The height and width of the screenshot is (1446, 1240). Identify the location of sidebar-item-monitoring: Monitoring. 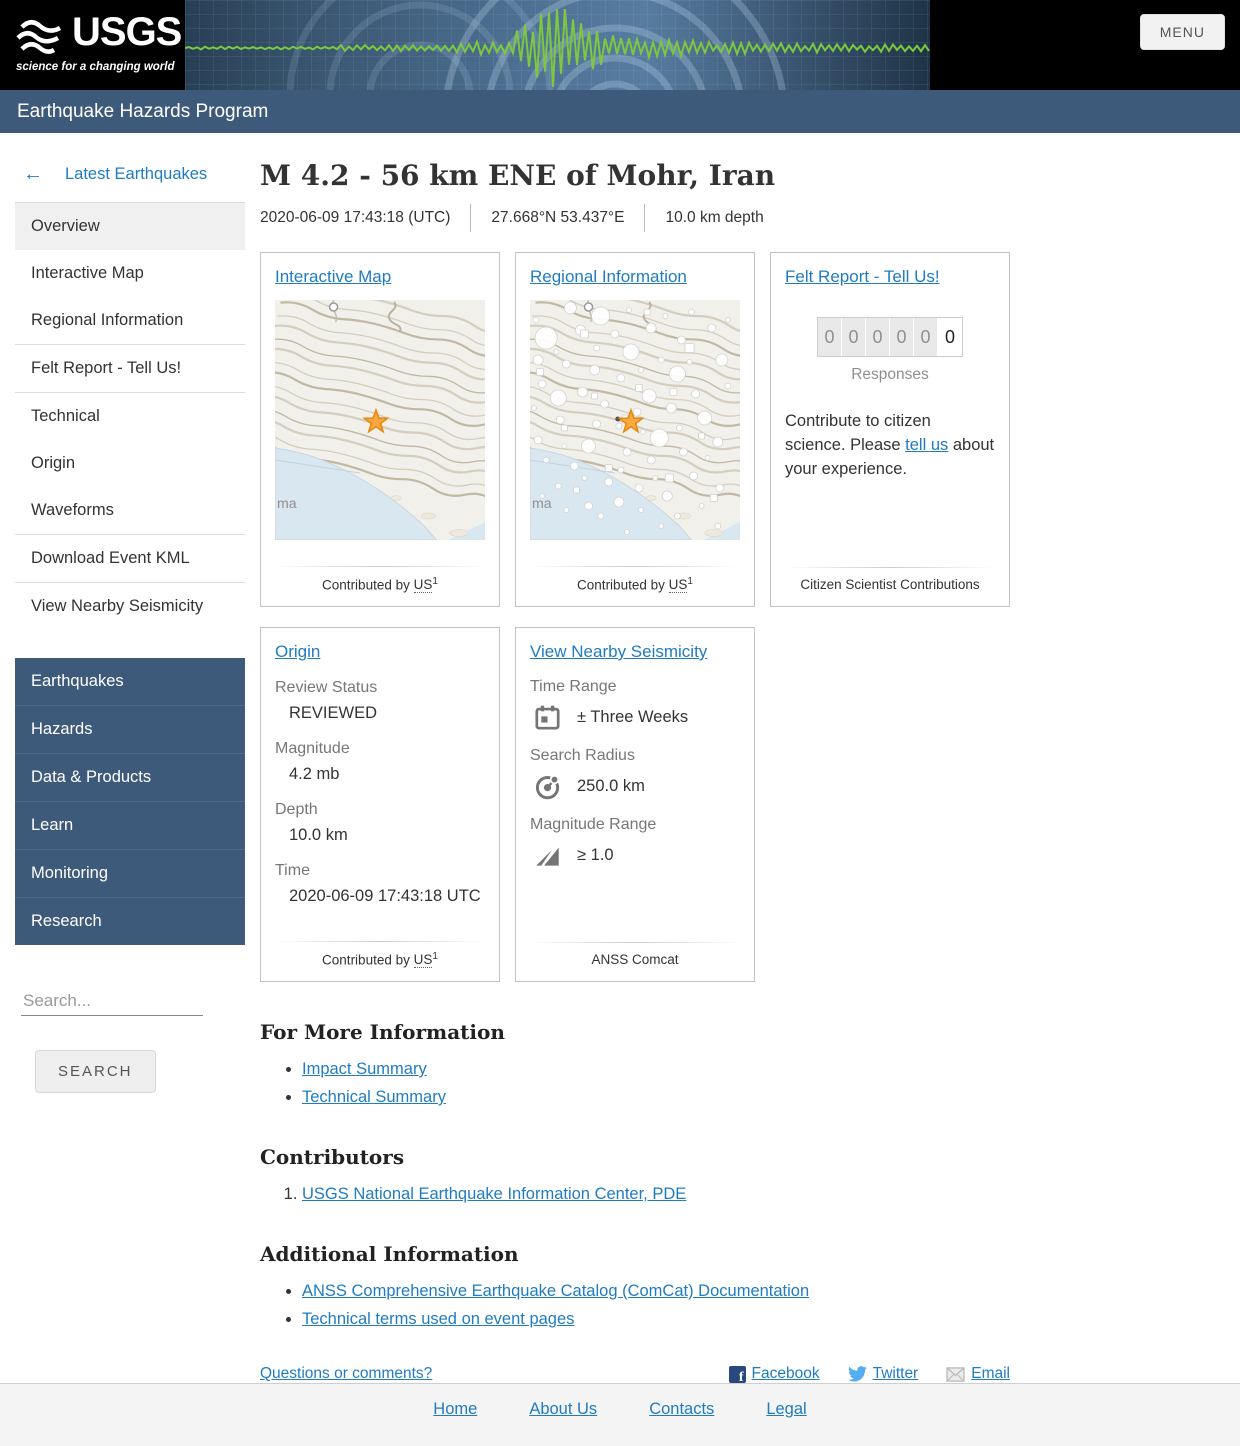
(130, 873).